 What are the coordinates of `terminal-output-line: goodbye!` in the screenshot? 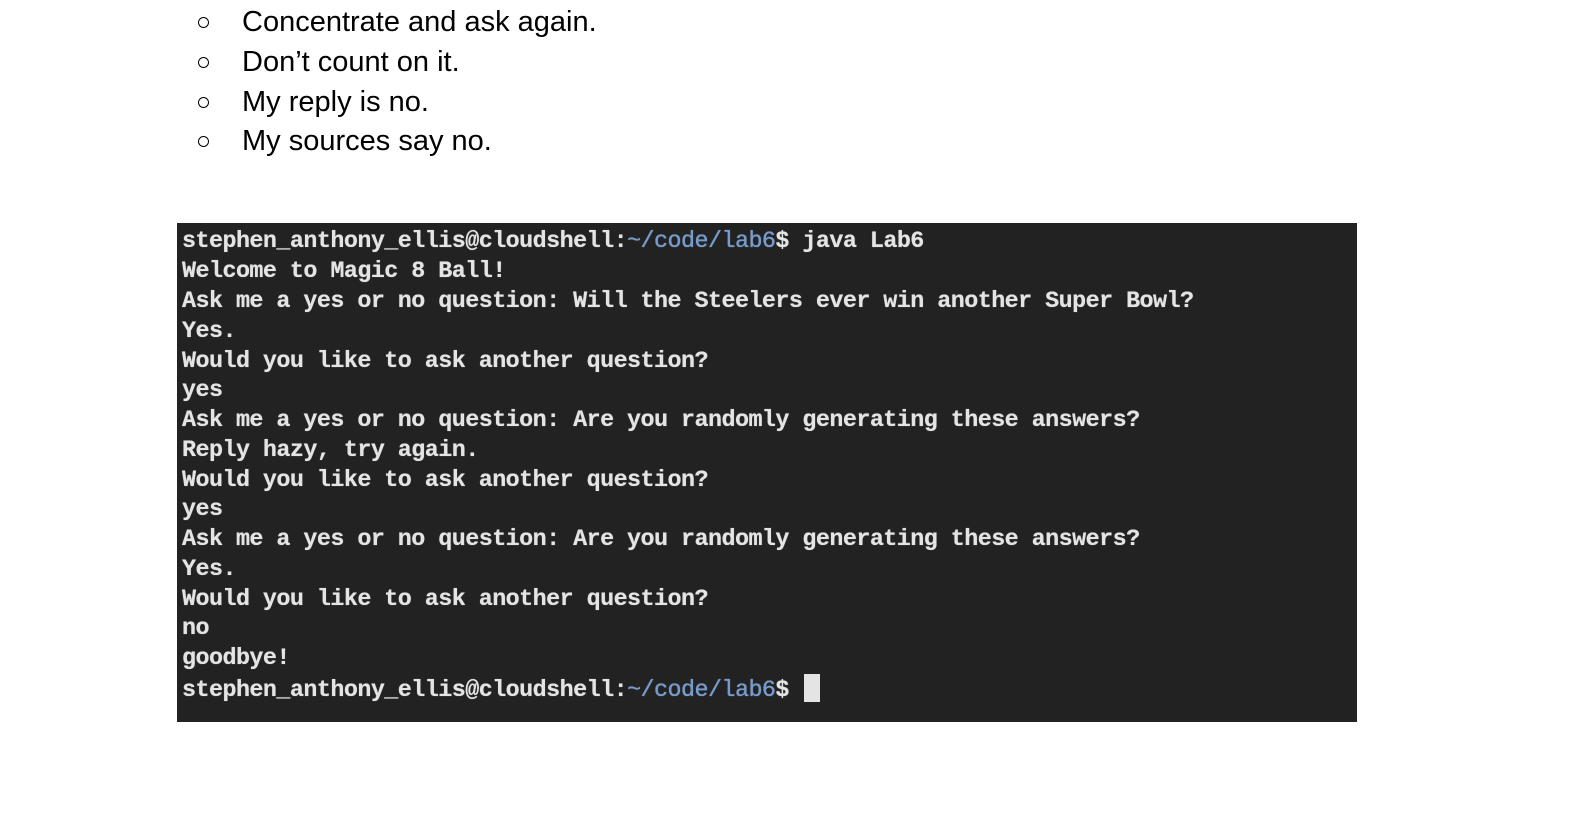 It's located at (236, 659).